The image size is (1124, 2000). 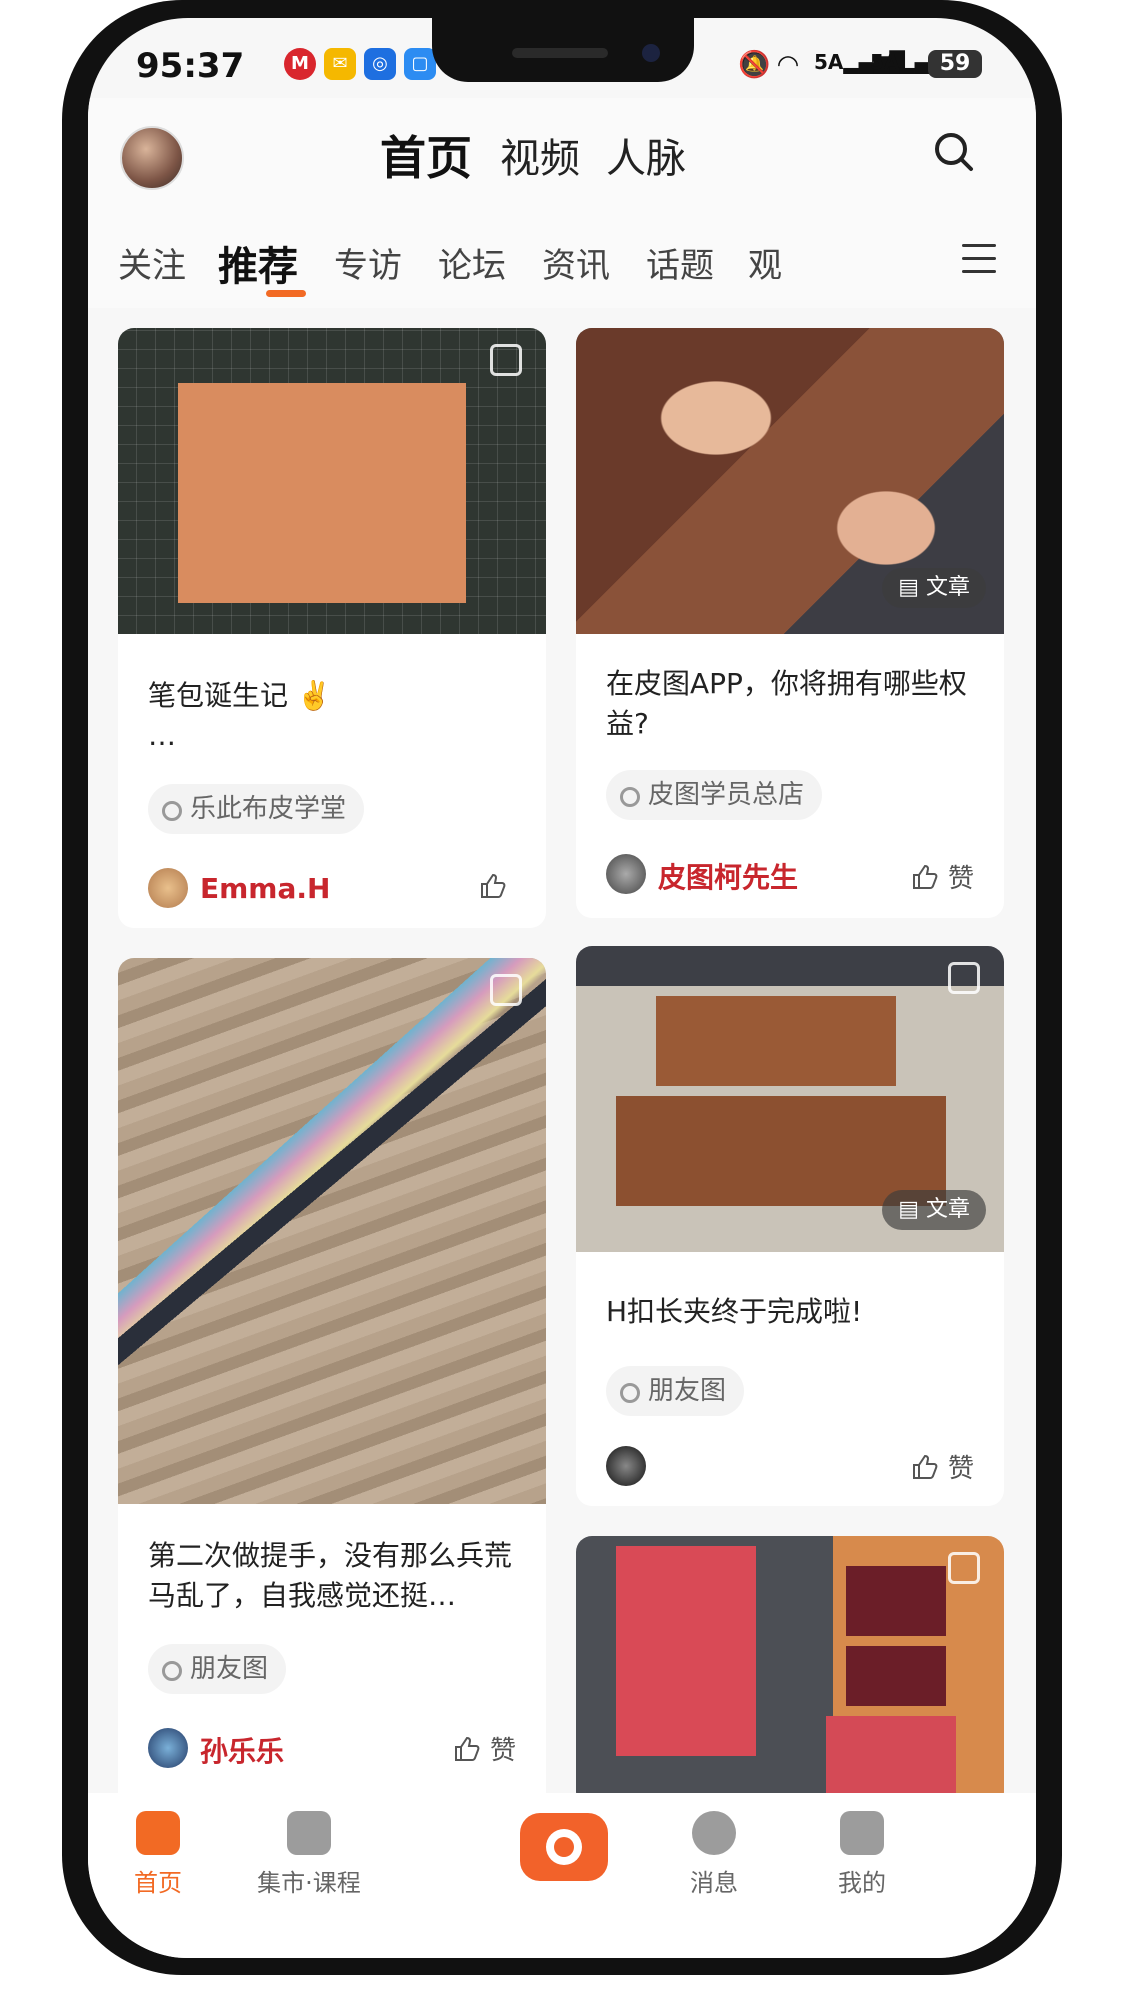 What do you see at coordinates (240, 695) in the screenshot?
I see `post-title: 笔包诞生记 ✌️` at bounding box center [240, 695].